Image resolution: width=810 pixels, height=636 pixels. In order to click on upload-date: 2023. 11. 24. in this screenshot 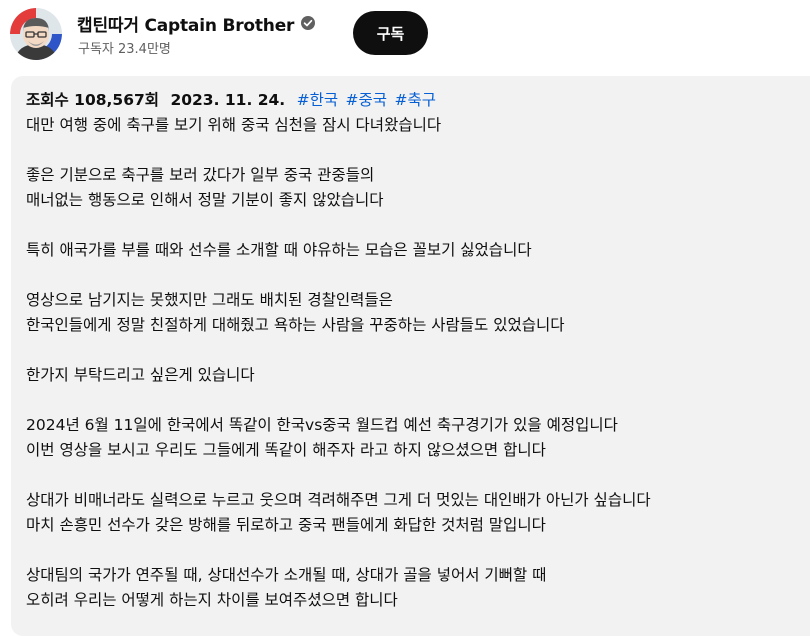, I will do `click(228, 100)`.